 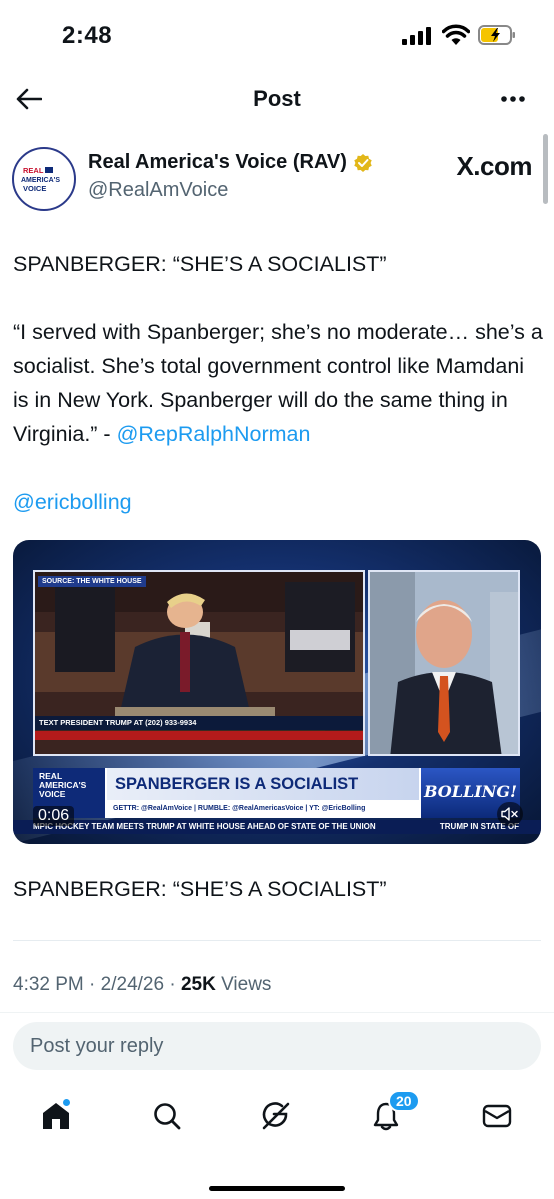 I want to click on reply-input: Post your reply, so click(x=277, y=1046).